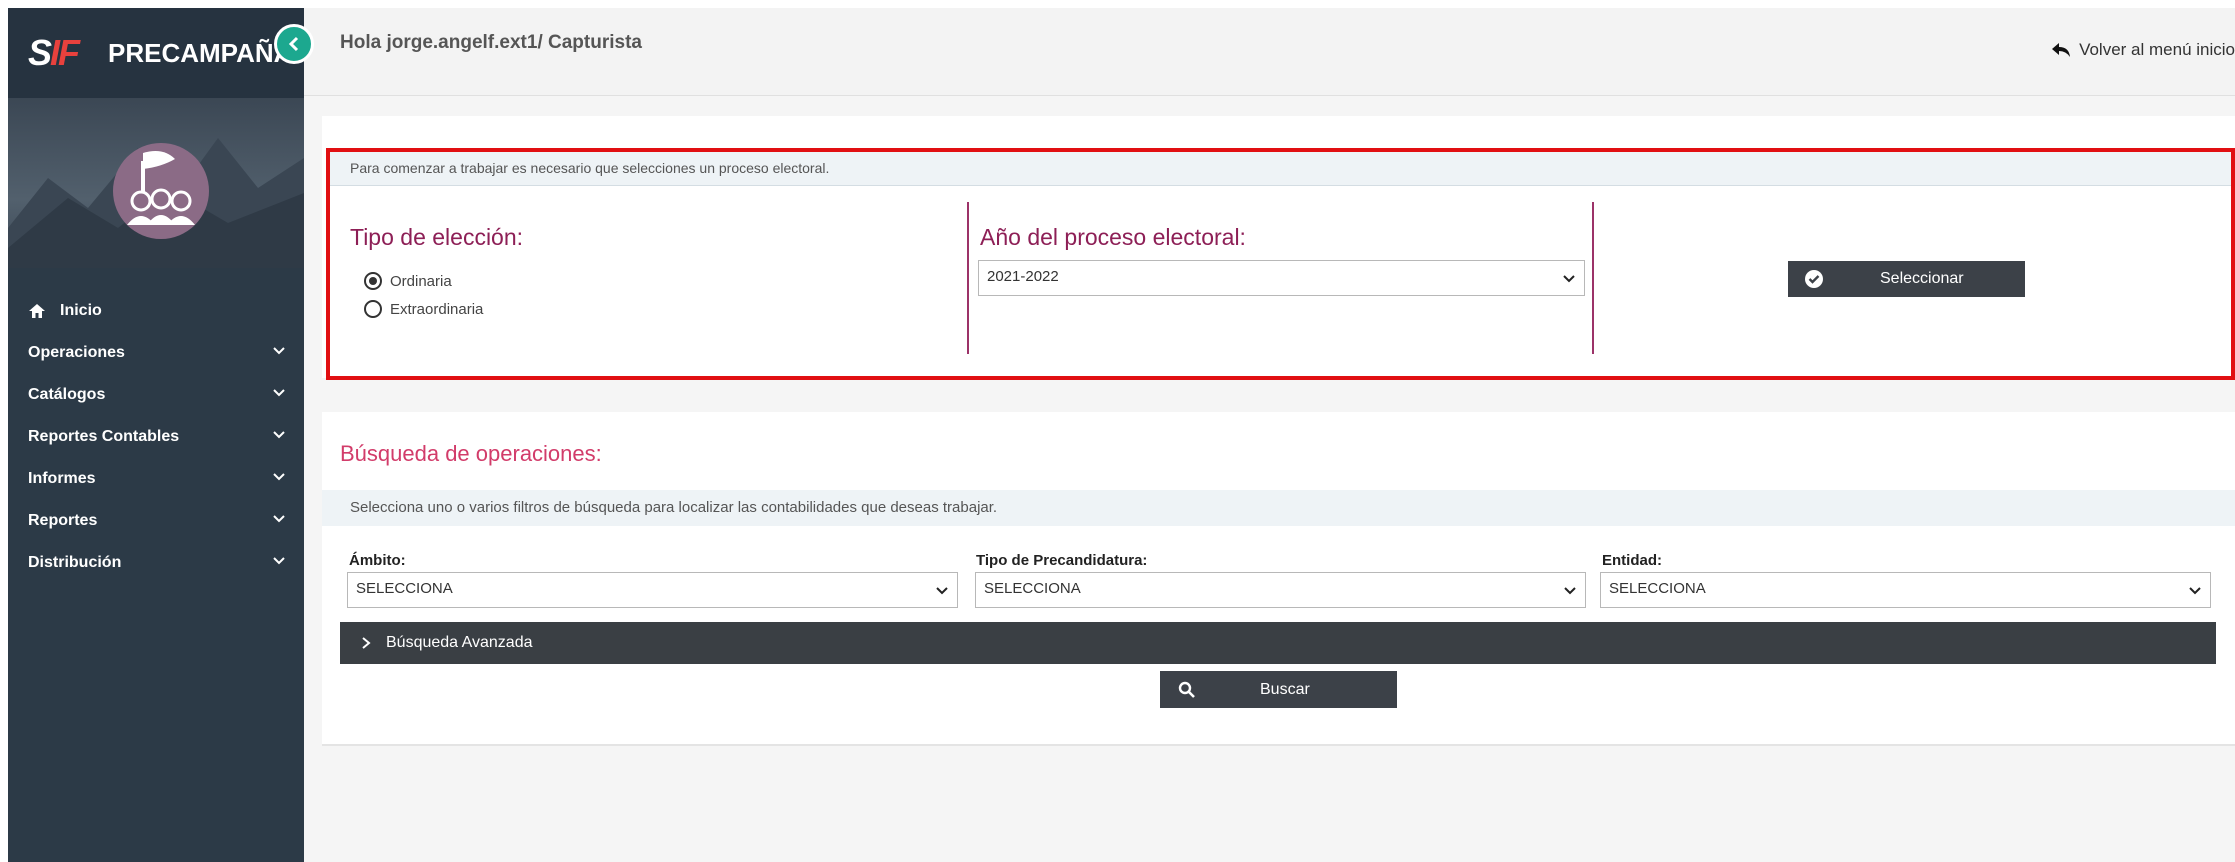 Image resolution: width=2235 pixels, height=862 pixels. What do you see at coordinates (1814, 279) in the screenshot?
I see `check-circle-icon` at bounding box center [1814, 279].